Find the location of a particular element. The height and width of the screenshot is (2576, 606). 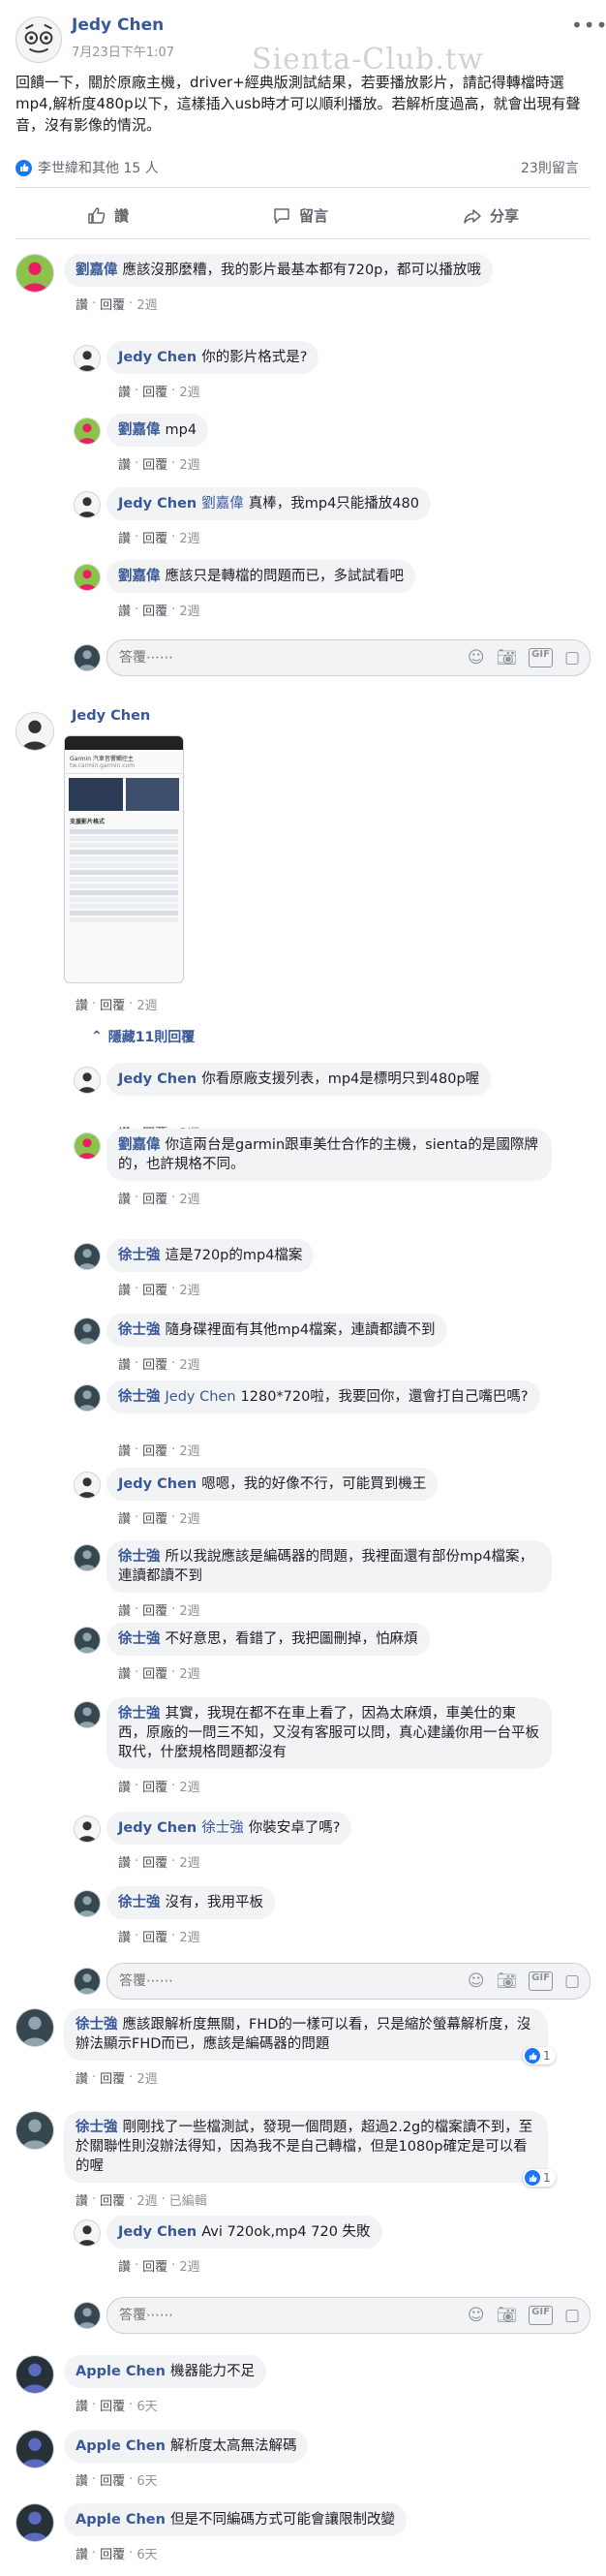

more-options-icon: ••• is located at coordinates (588, 25).